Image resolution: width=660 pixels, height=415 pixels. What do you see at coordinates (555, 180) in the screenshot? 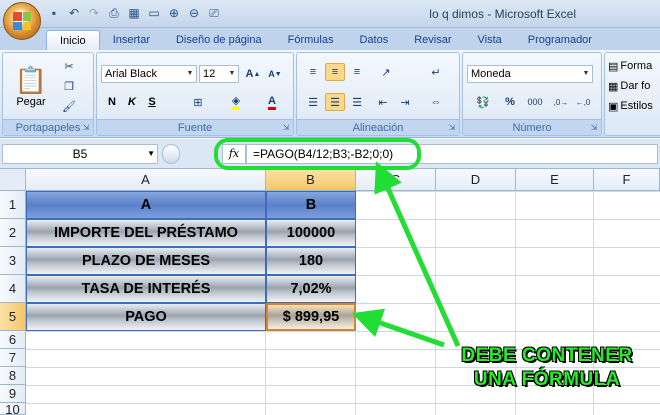
I see `column-header-e: E` at bounding box center [555, 180].